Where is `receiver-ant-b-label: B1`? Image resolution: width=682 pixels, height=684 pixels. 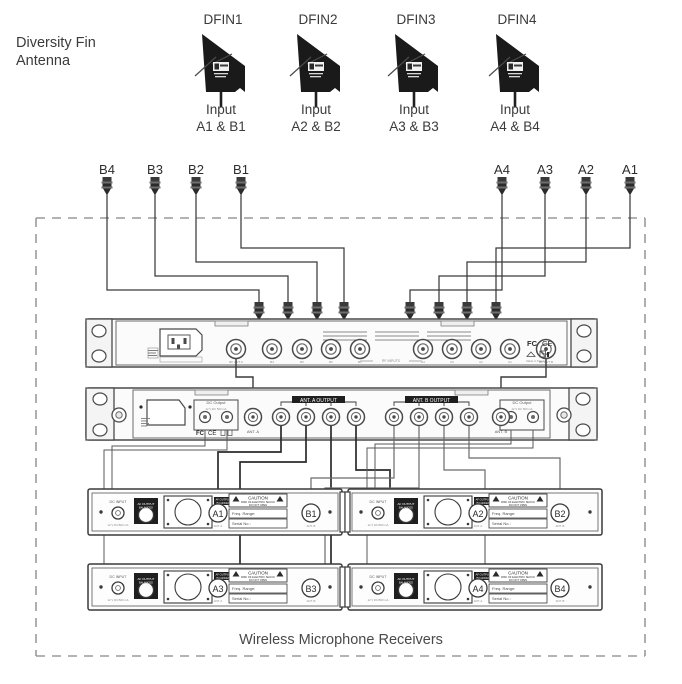
receiver-ant-b-label: B1 is located at coordinates (310, 514).